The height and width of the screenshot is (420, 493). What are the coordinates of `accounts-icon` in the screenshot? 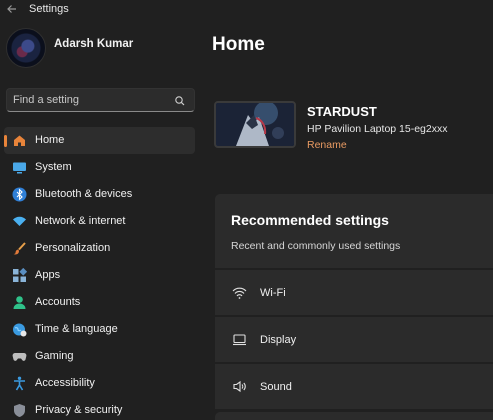 It's located at (19, 302).